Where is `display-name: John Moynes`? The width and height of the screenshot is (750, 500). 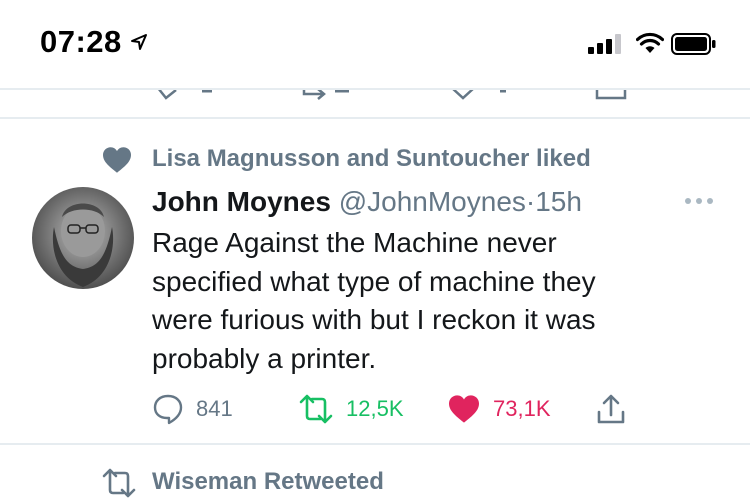
display-name: John Moynes is located at coordinates (241, 201).